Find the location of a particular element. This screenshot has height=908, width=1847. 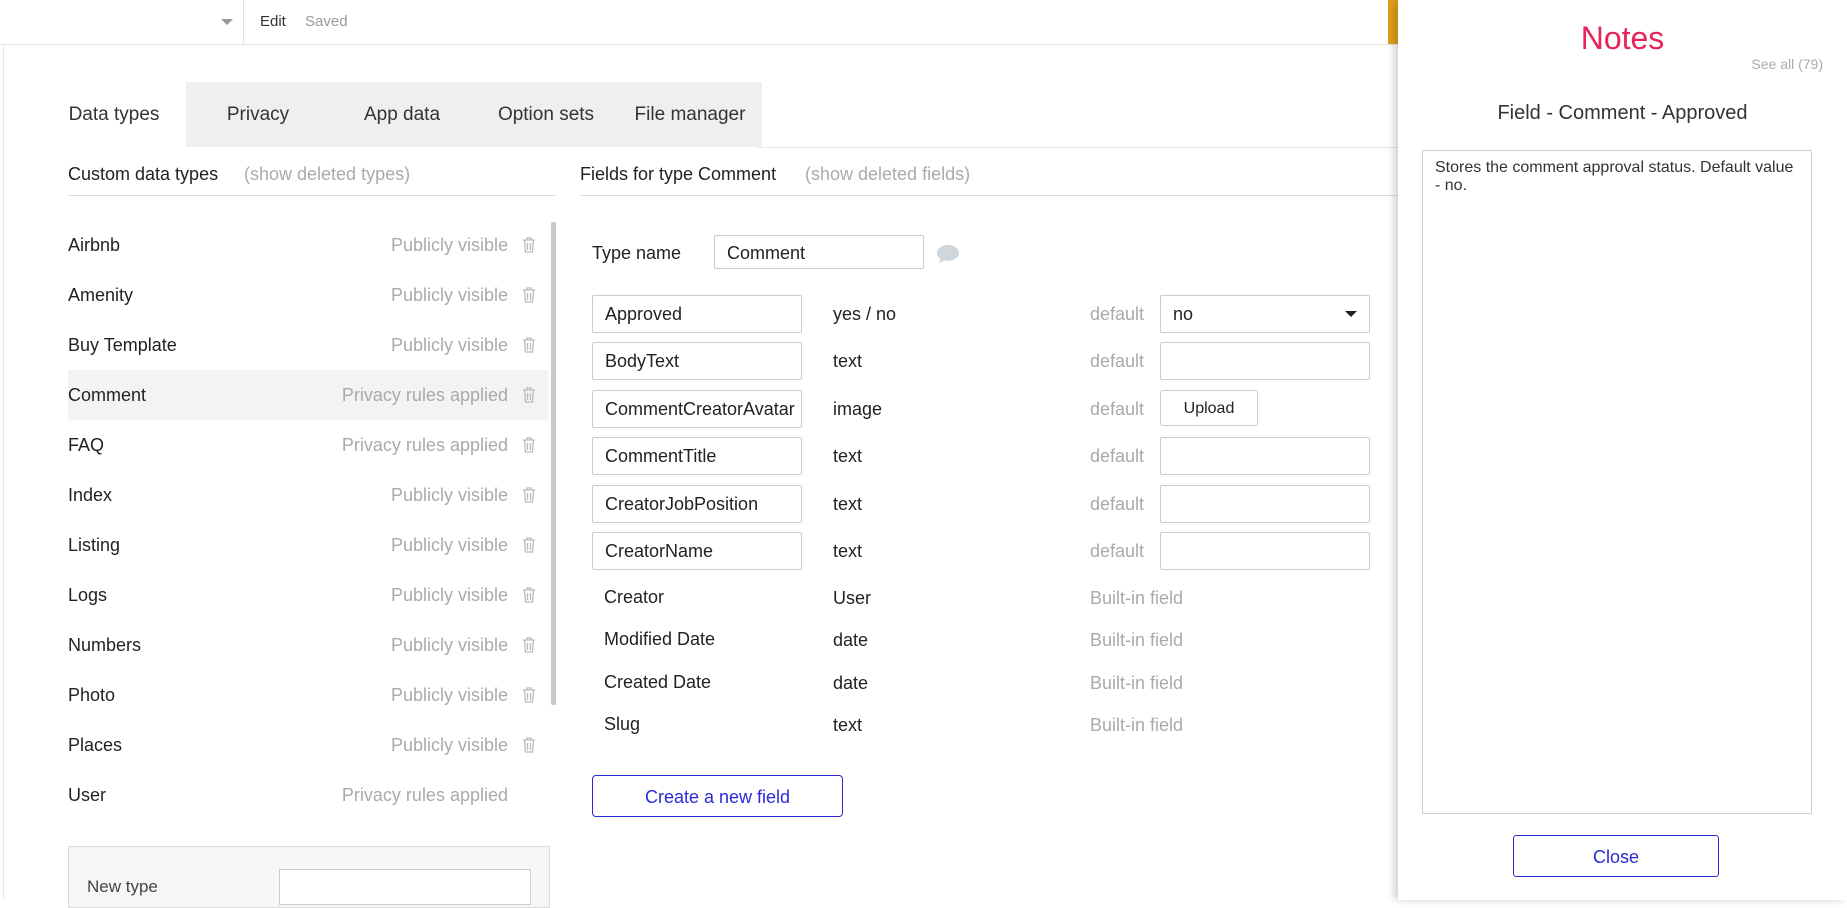

type-name-input: Comment is located at coordinates (819, 252).